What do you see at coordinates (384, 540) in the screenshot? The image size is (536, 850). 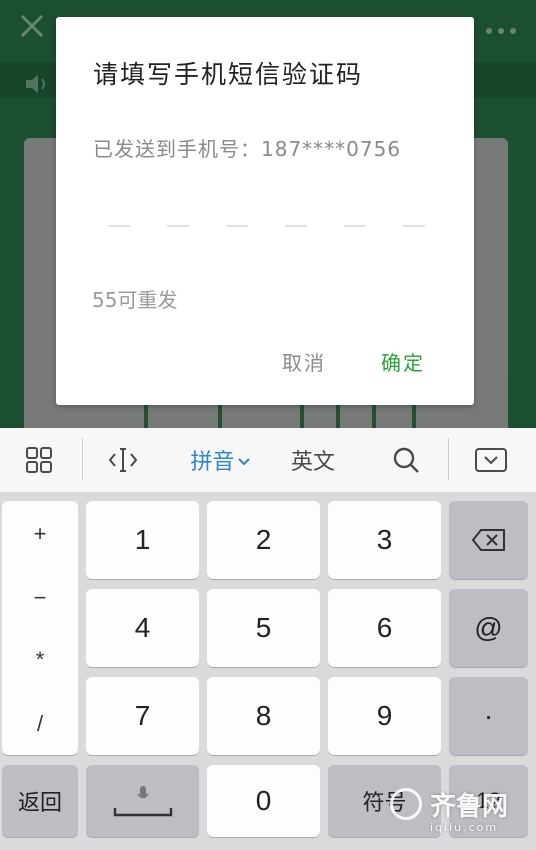 I see `key-3: 3` at bounding box center [384, 540].